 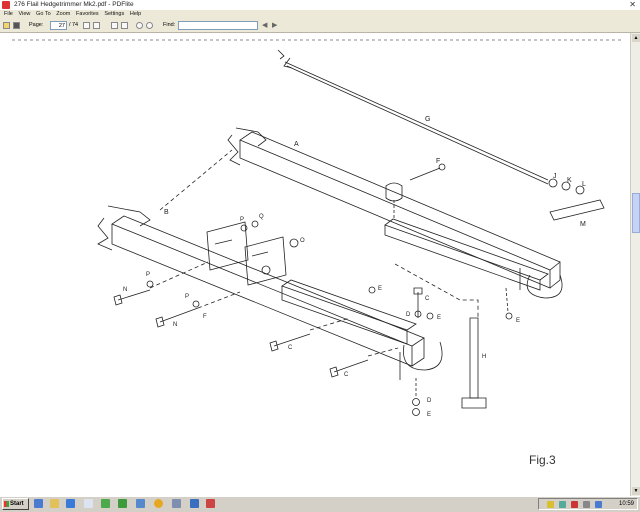 I want to click on taskbar: Start 10:59, so click(x=320, y=504).